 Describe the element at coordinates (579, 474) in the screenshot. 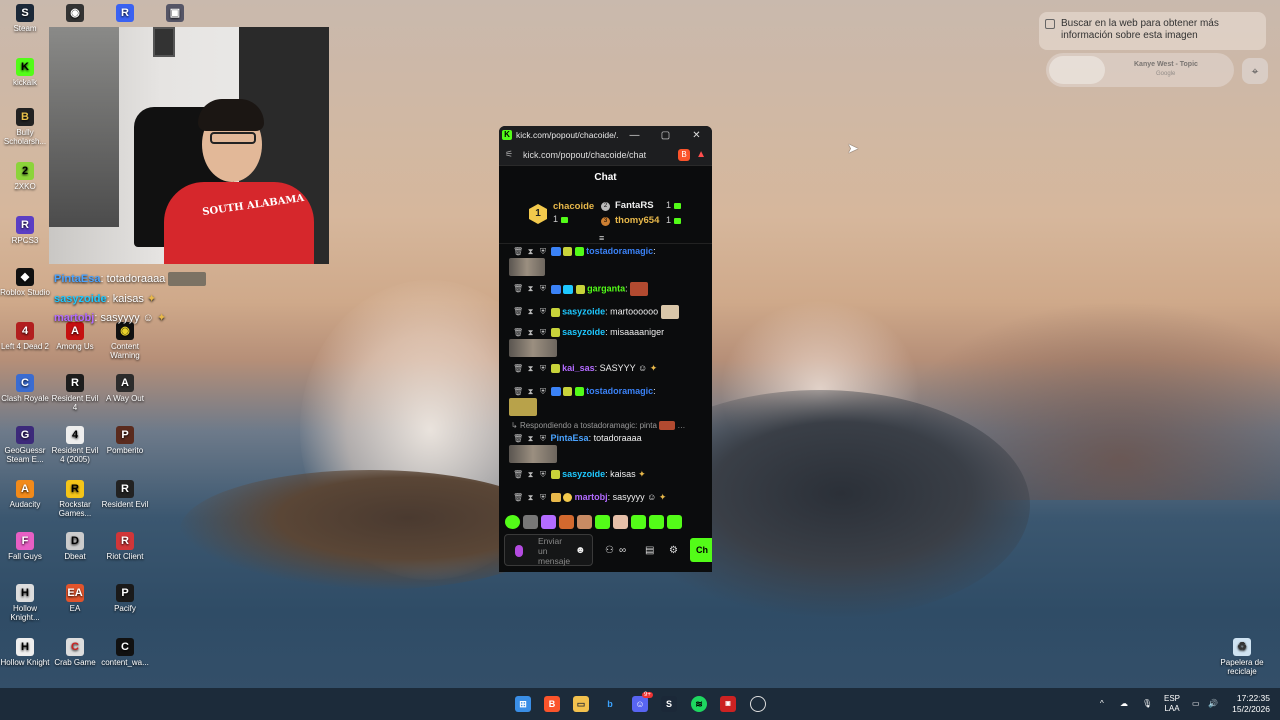

I see `chat-message: 🗑 ⧗ ⛨ sasyzoide: kaisas ✦` at that location.